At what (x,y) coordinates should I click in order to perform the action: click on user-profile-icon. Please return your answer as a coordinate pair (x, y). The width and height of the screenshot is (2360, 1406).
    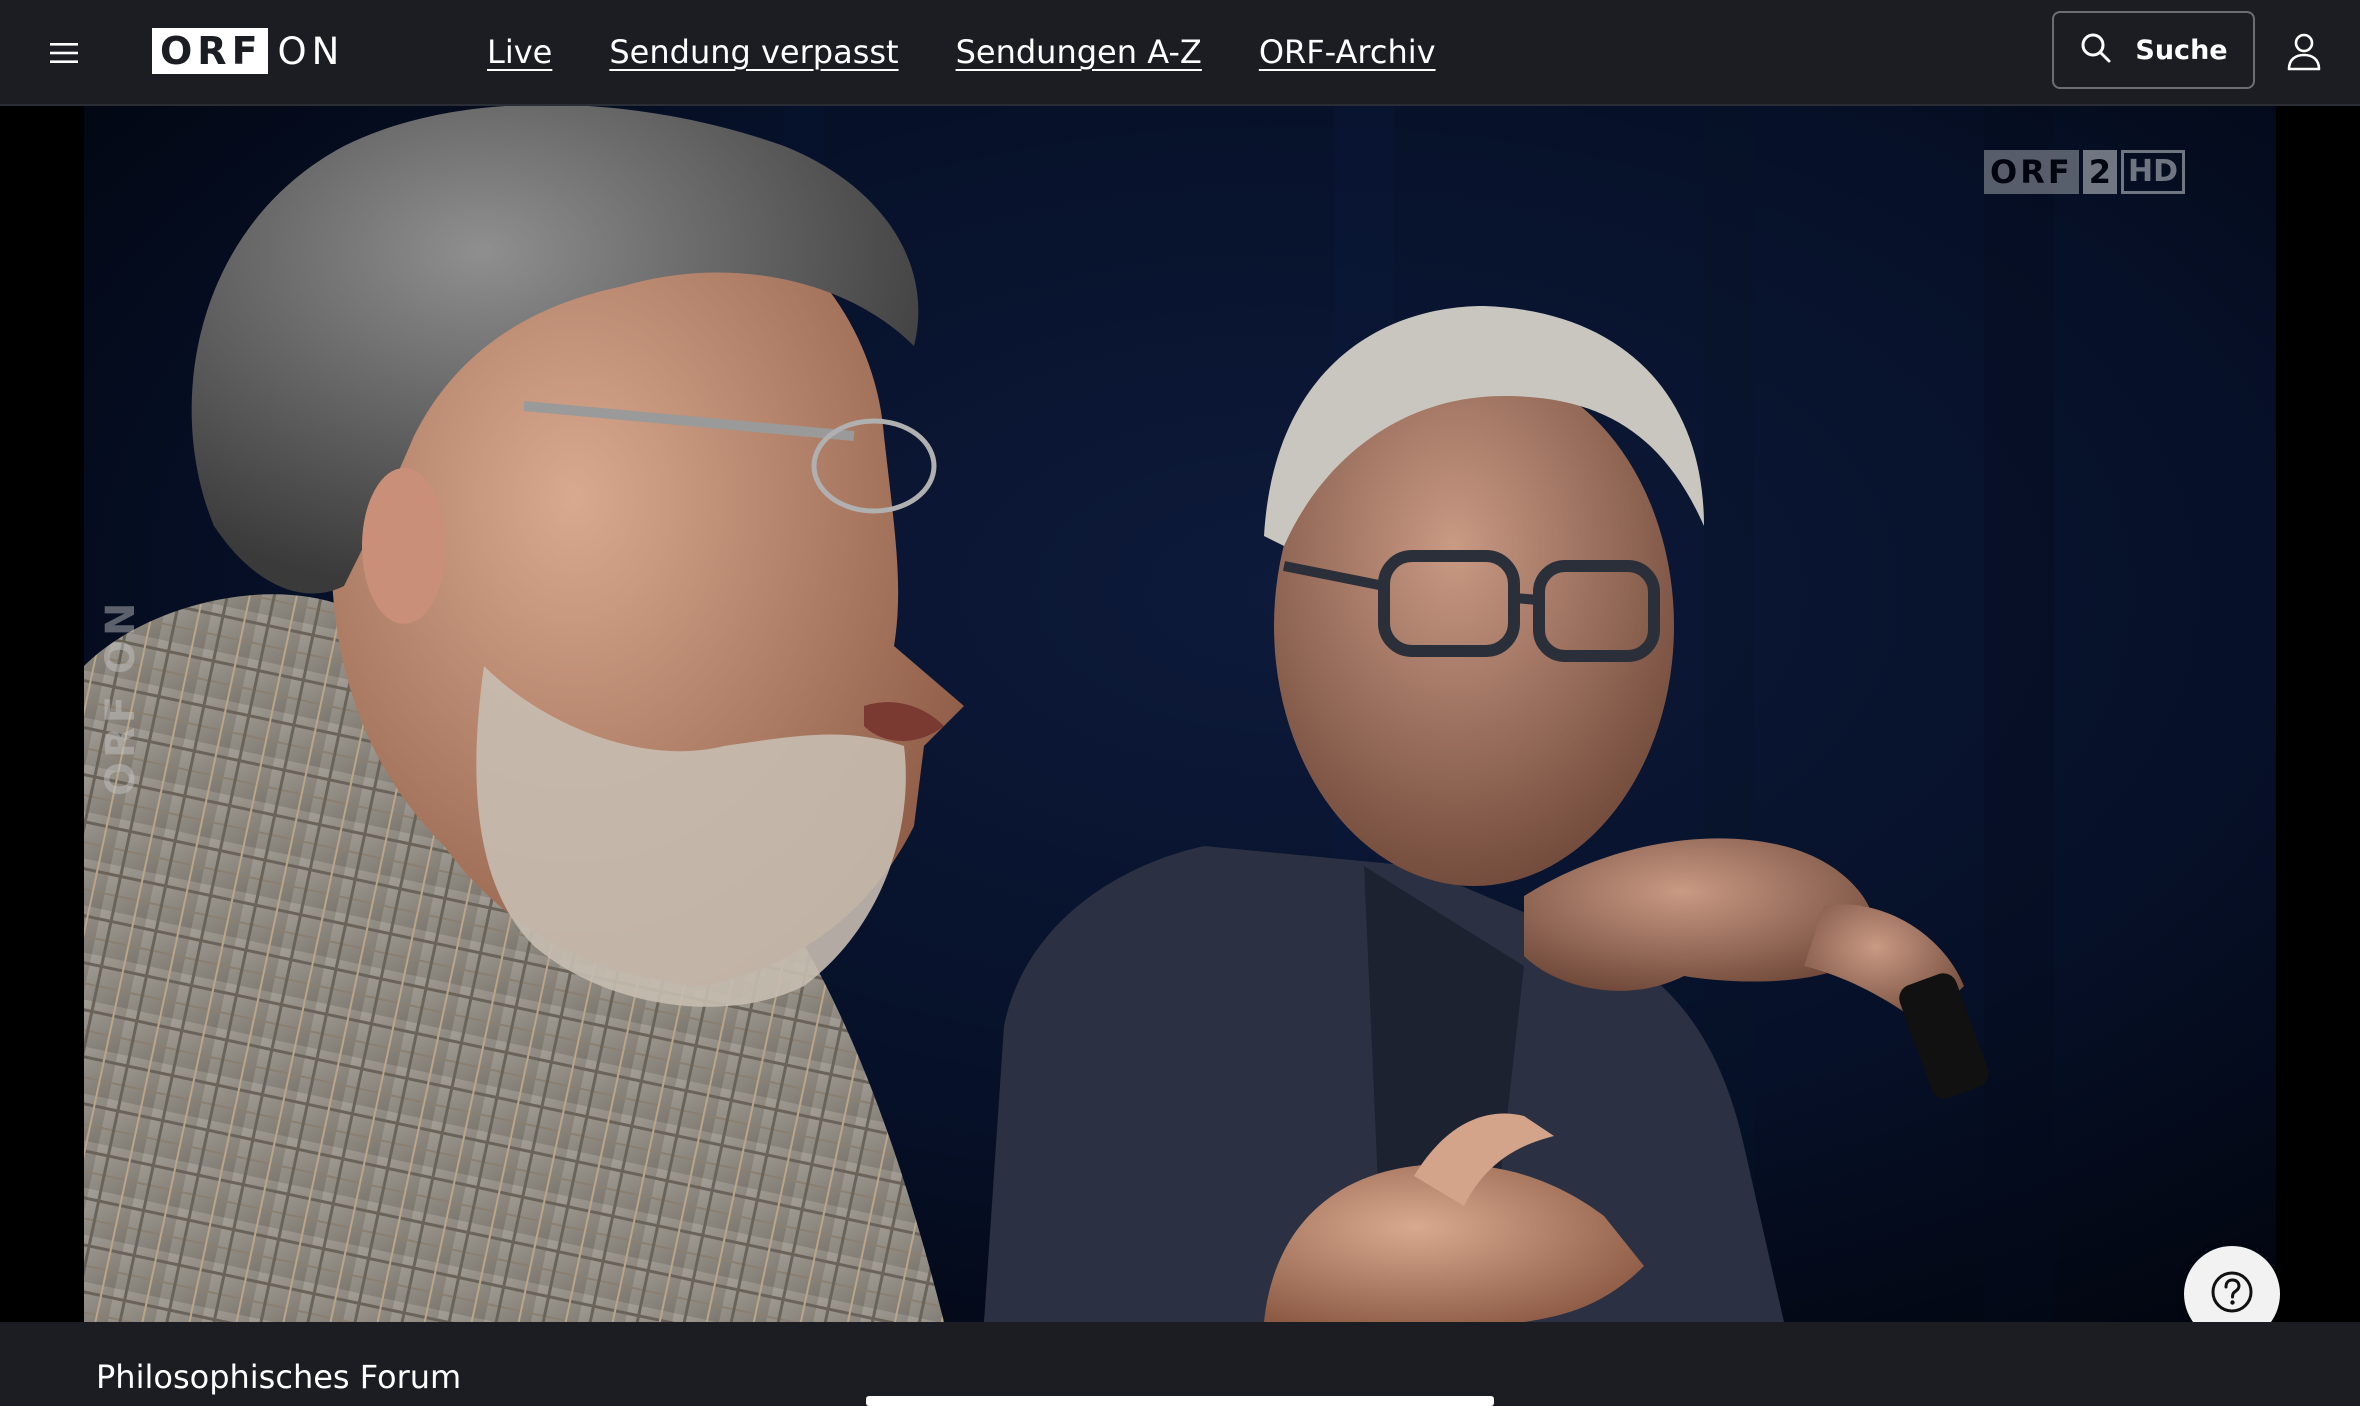
    Looking at the image, I should click on (2304, 52).